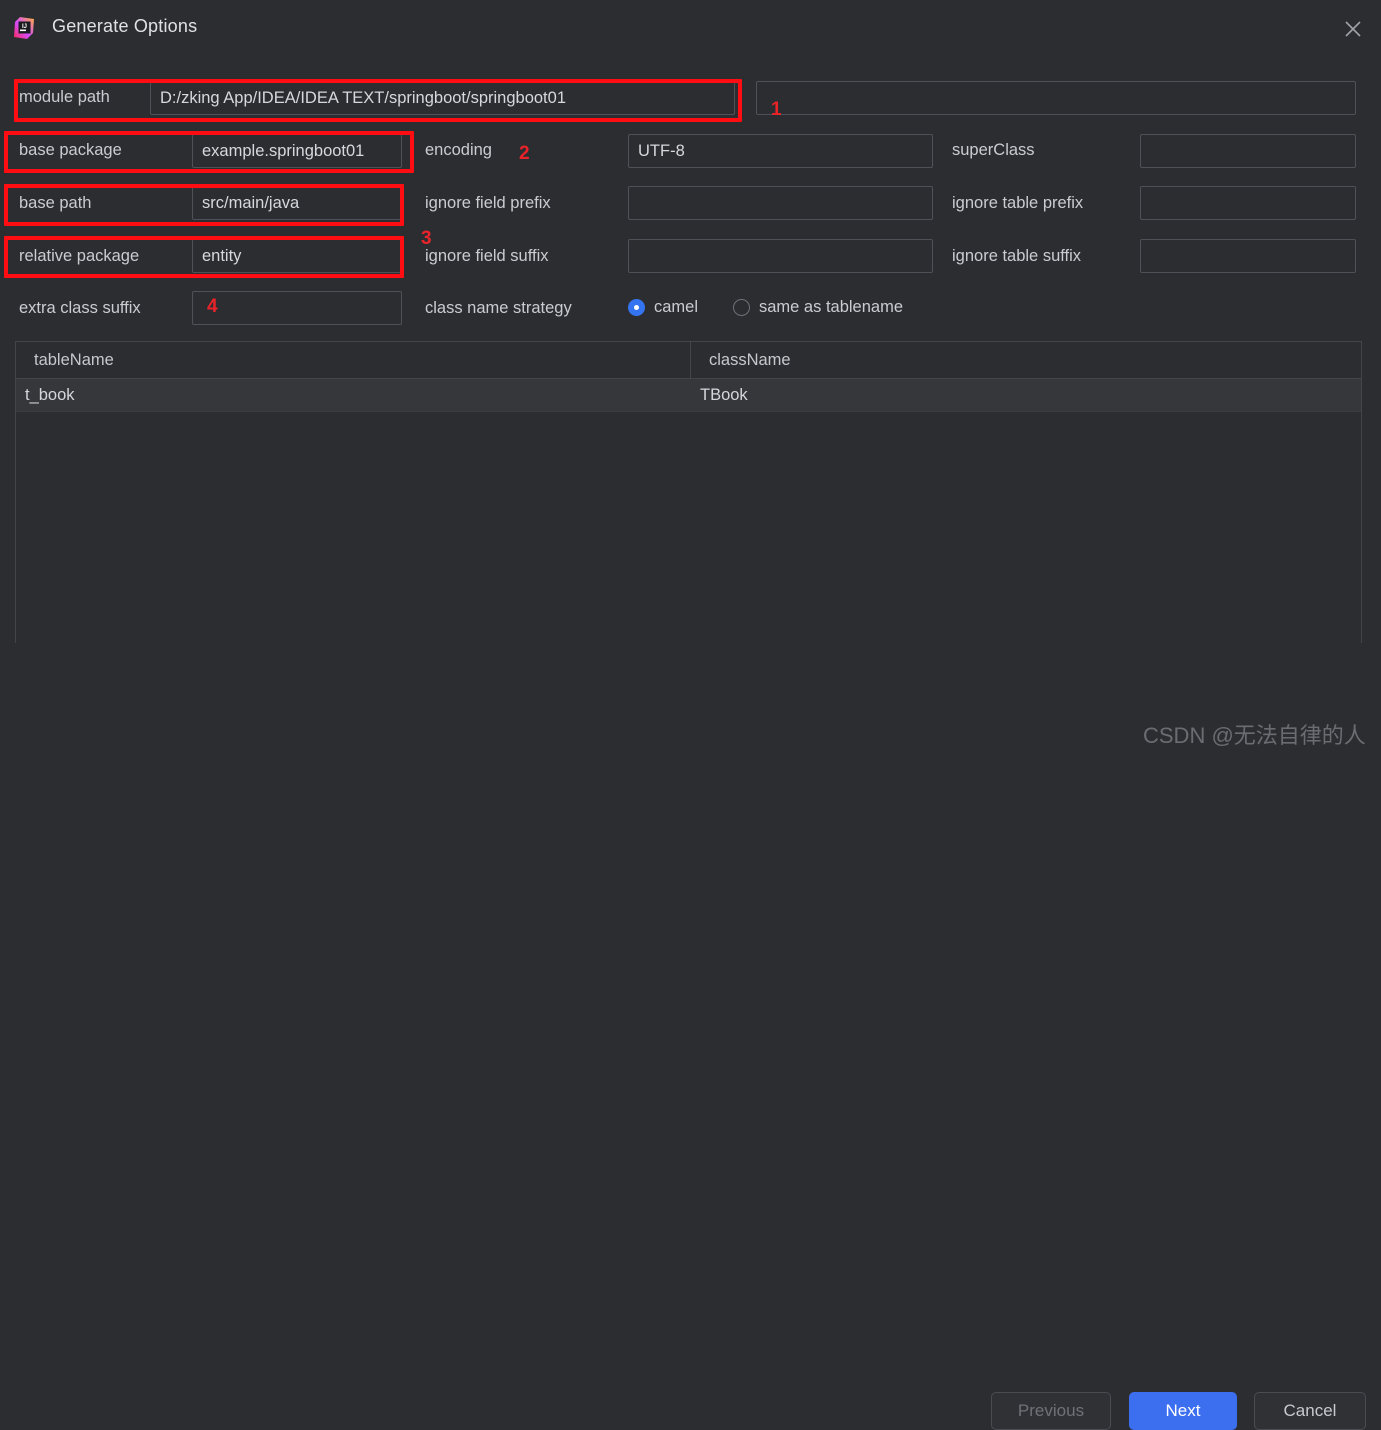 The height and width of the screenshot is (1430, 1381). What do you see at coordinates (688, 395) in the screenshot?
I see `table-row: t_book TBook` at bounding box center [688, 395].